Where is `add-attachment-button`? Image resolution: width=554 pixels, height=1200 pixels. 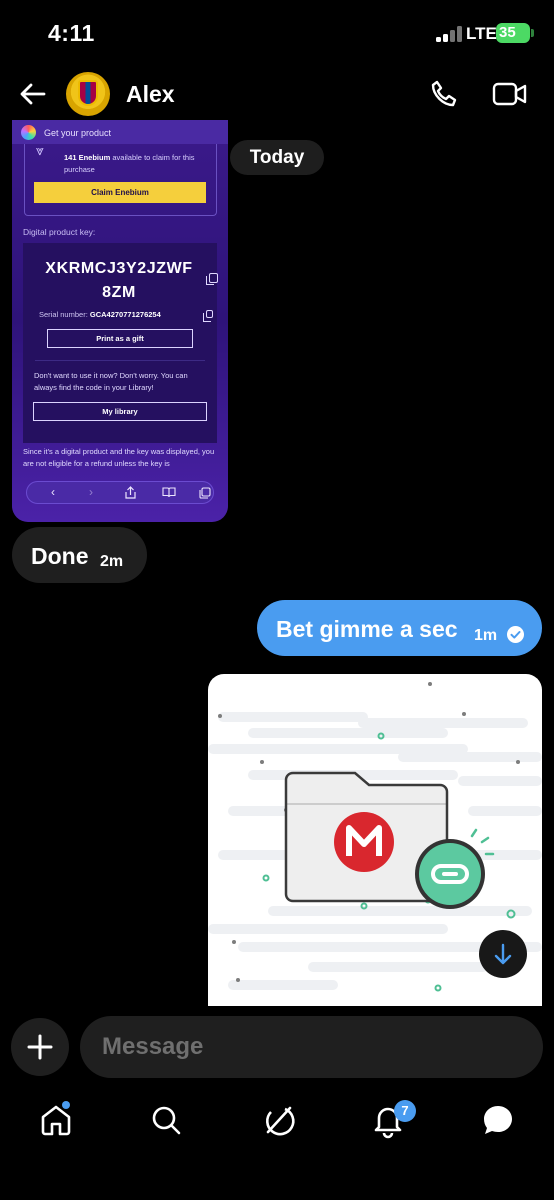 add-attachment-button is located at coordinates (40, 1047).